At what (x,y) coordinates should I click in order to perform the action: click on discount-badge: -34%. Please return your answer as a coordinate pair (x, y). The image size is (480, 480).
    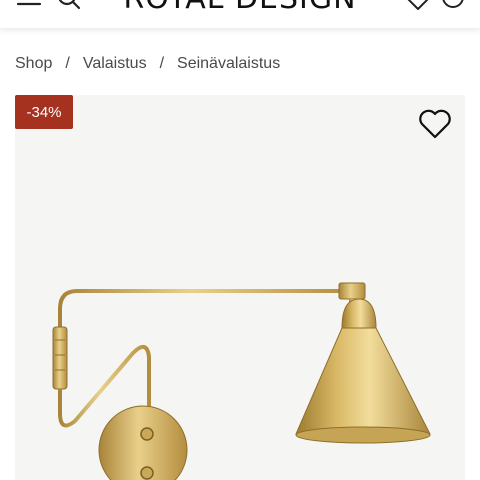
    Looking at the image, I should click on (44, 112).